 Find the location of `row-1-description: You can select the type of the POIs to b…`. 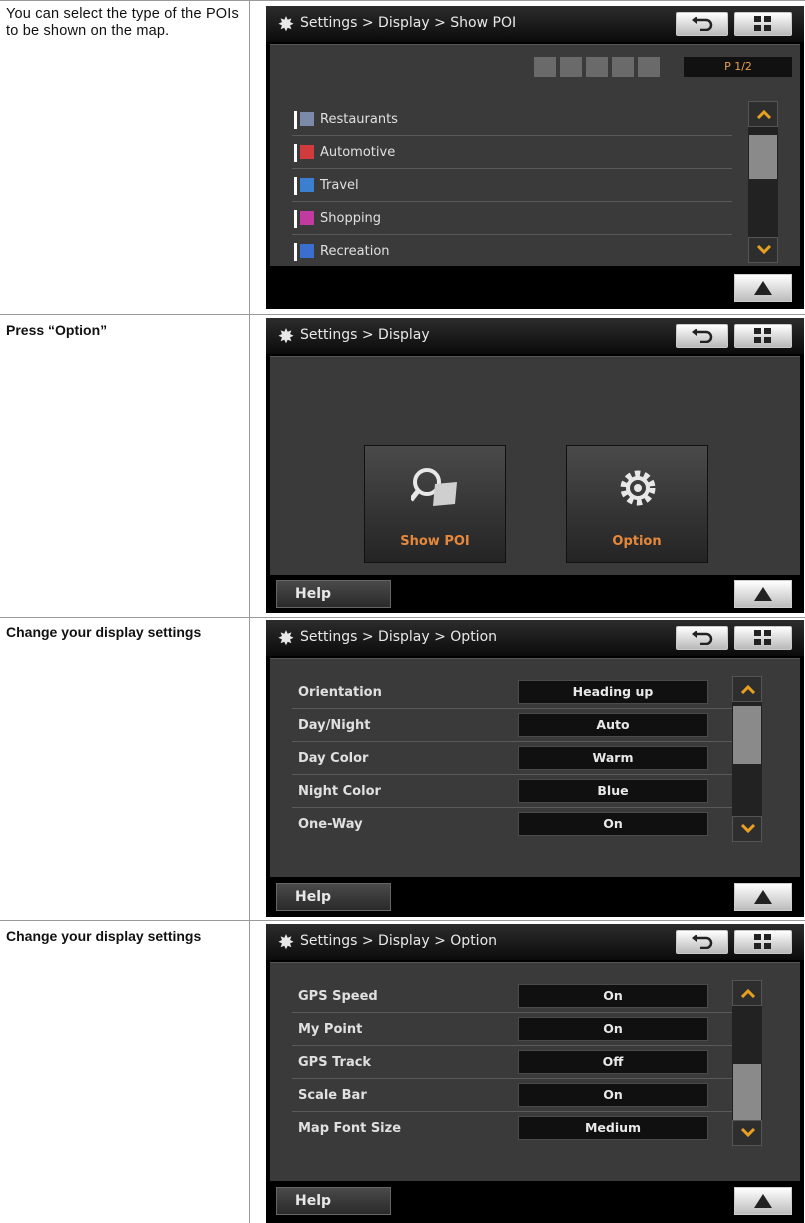

row-1-description: You can select the type of the POIs to b… is located at coordinates (122, 22).